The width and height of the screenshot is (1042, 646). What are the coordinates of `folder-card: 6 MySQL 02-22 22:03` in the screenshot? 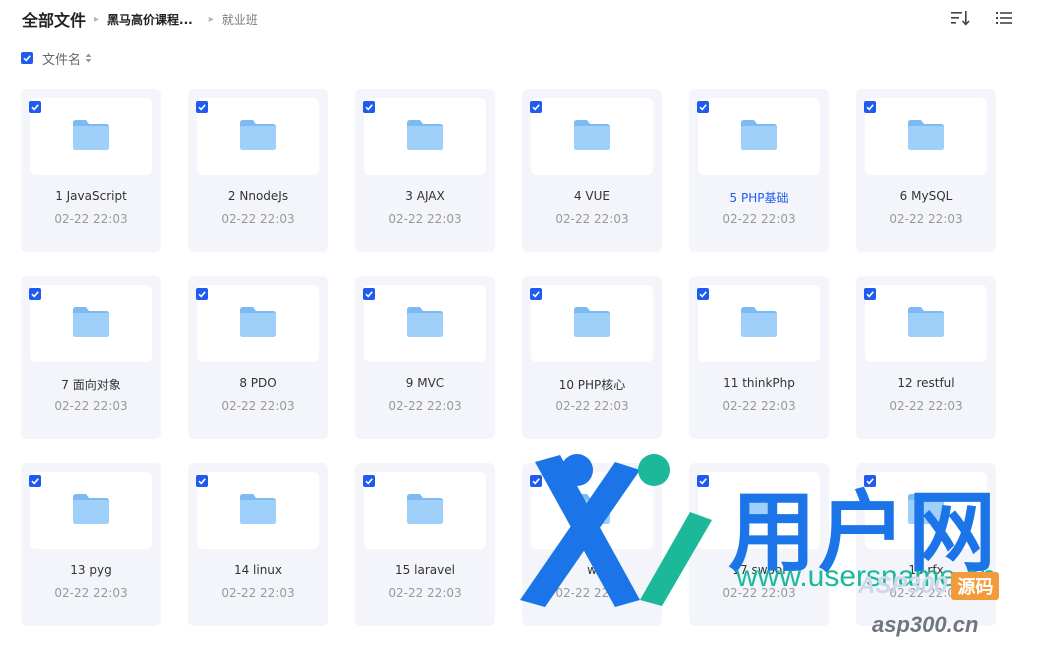 It's located at (926, 170).